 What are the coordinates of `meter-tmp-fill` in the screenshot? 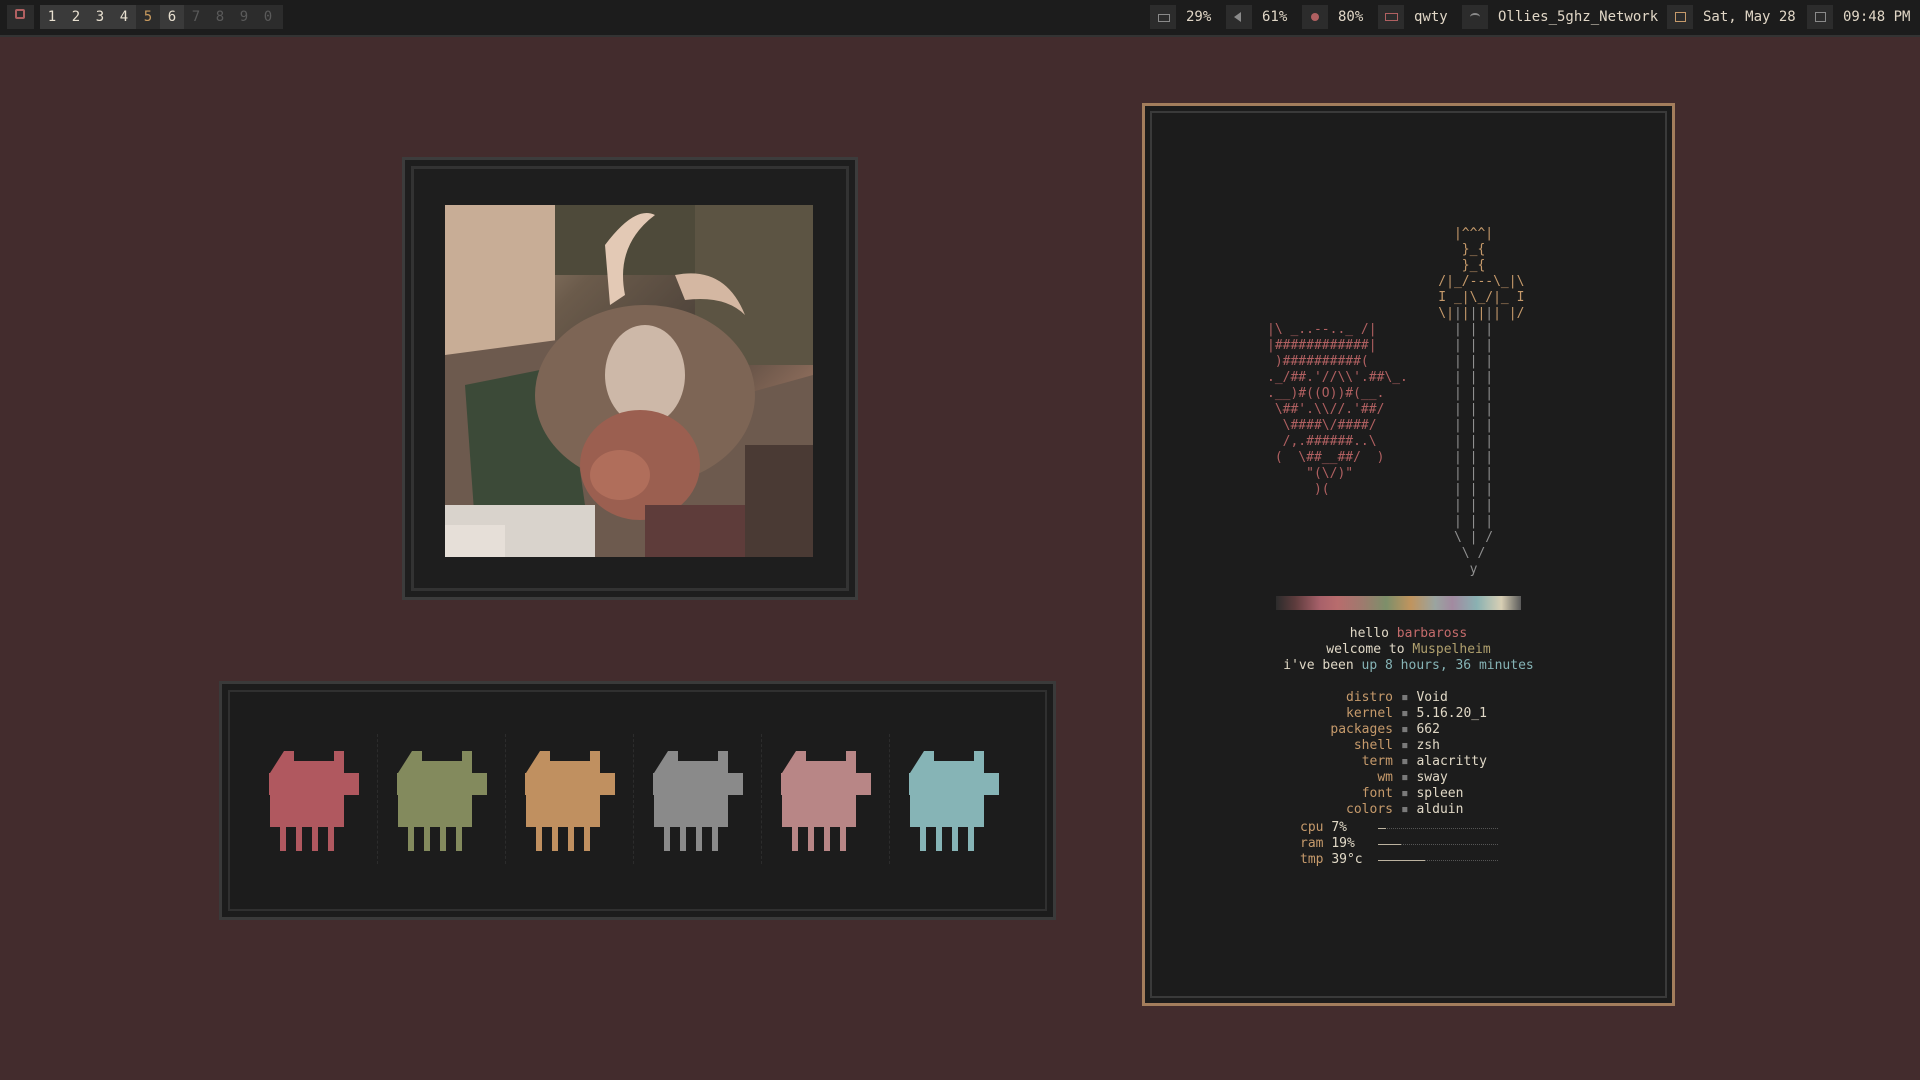 It's located at (1401, 860).